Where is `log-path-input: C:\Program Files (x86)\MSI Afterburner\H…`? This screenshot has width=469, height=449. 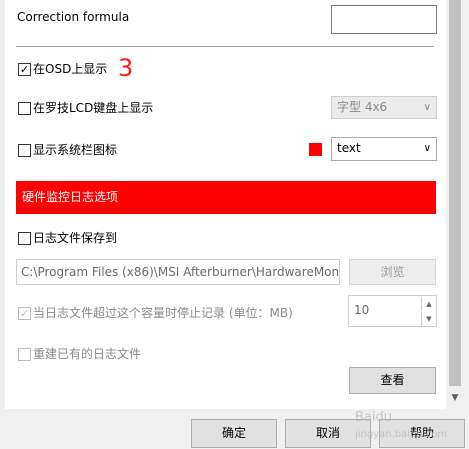 log-path-input: C:\Program Files (x86)\MSI Afterburner\H… is located at coordinates (178, 272).